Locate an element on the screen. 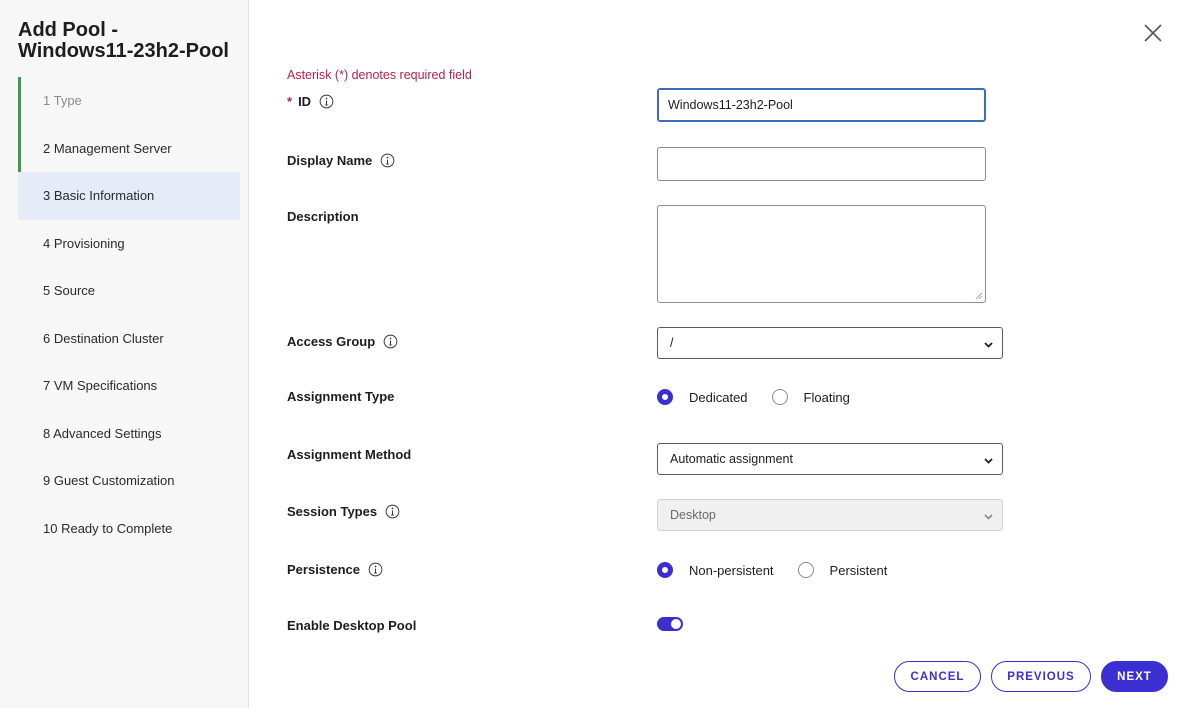  step-management-server: 2 Management Server is located at coordinates (129, 148).